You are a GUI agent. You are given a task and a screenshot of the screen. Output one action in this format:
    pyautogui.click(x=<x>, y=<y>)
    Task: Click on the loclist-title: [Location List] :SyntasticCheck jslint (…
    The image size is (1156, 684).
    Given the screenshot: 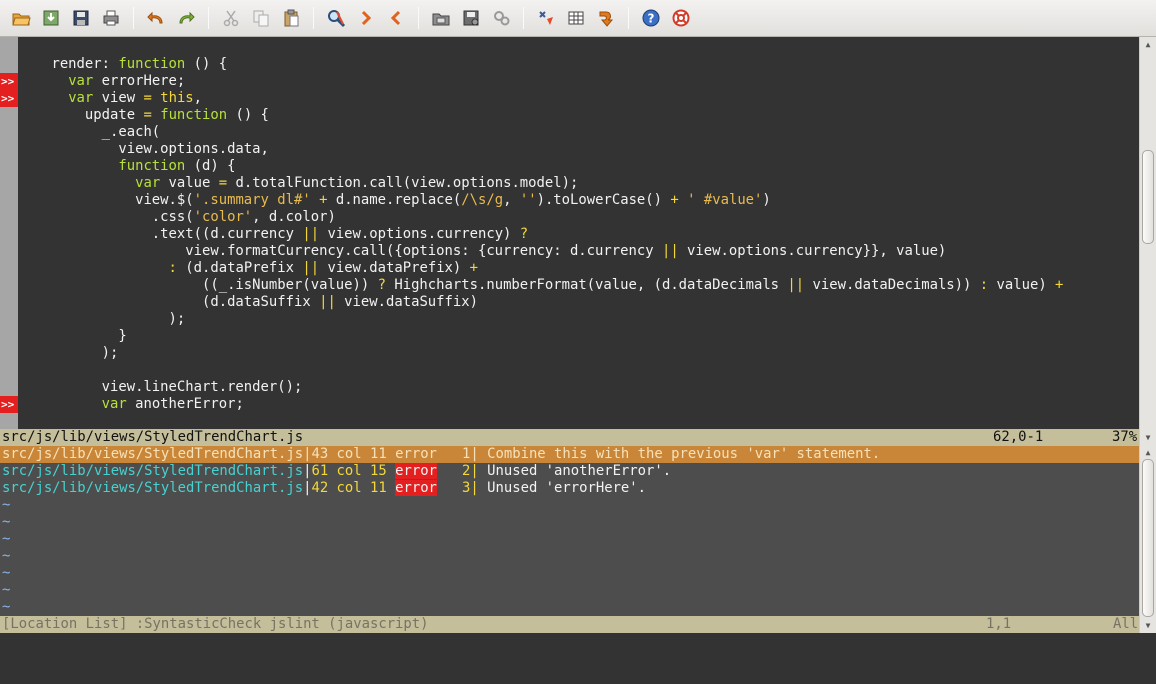 What is the action you would take?
    pyautogui.click(x=215, y=624)
    